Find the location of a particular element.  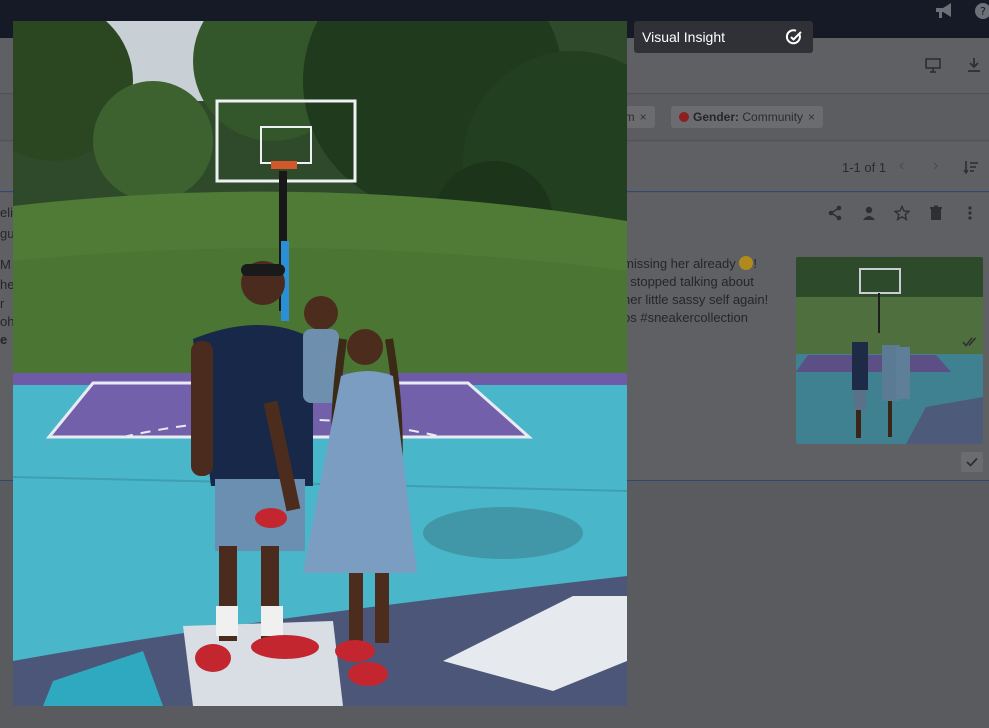

visual-insight-tooltip: Visual Insight is located at coordinates (723, 37).